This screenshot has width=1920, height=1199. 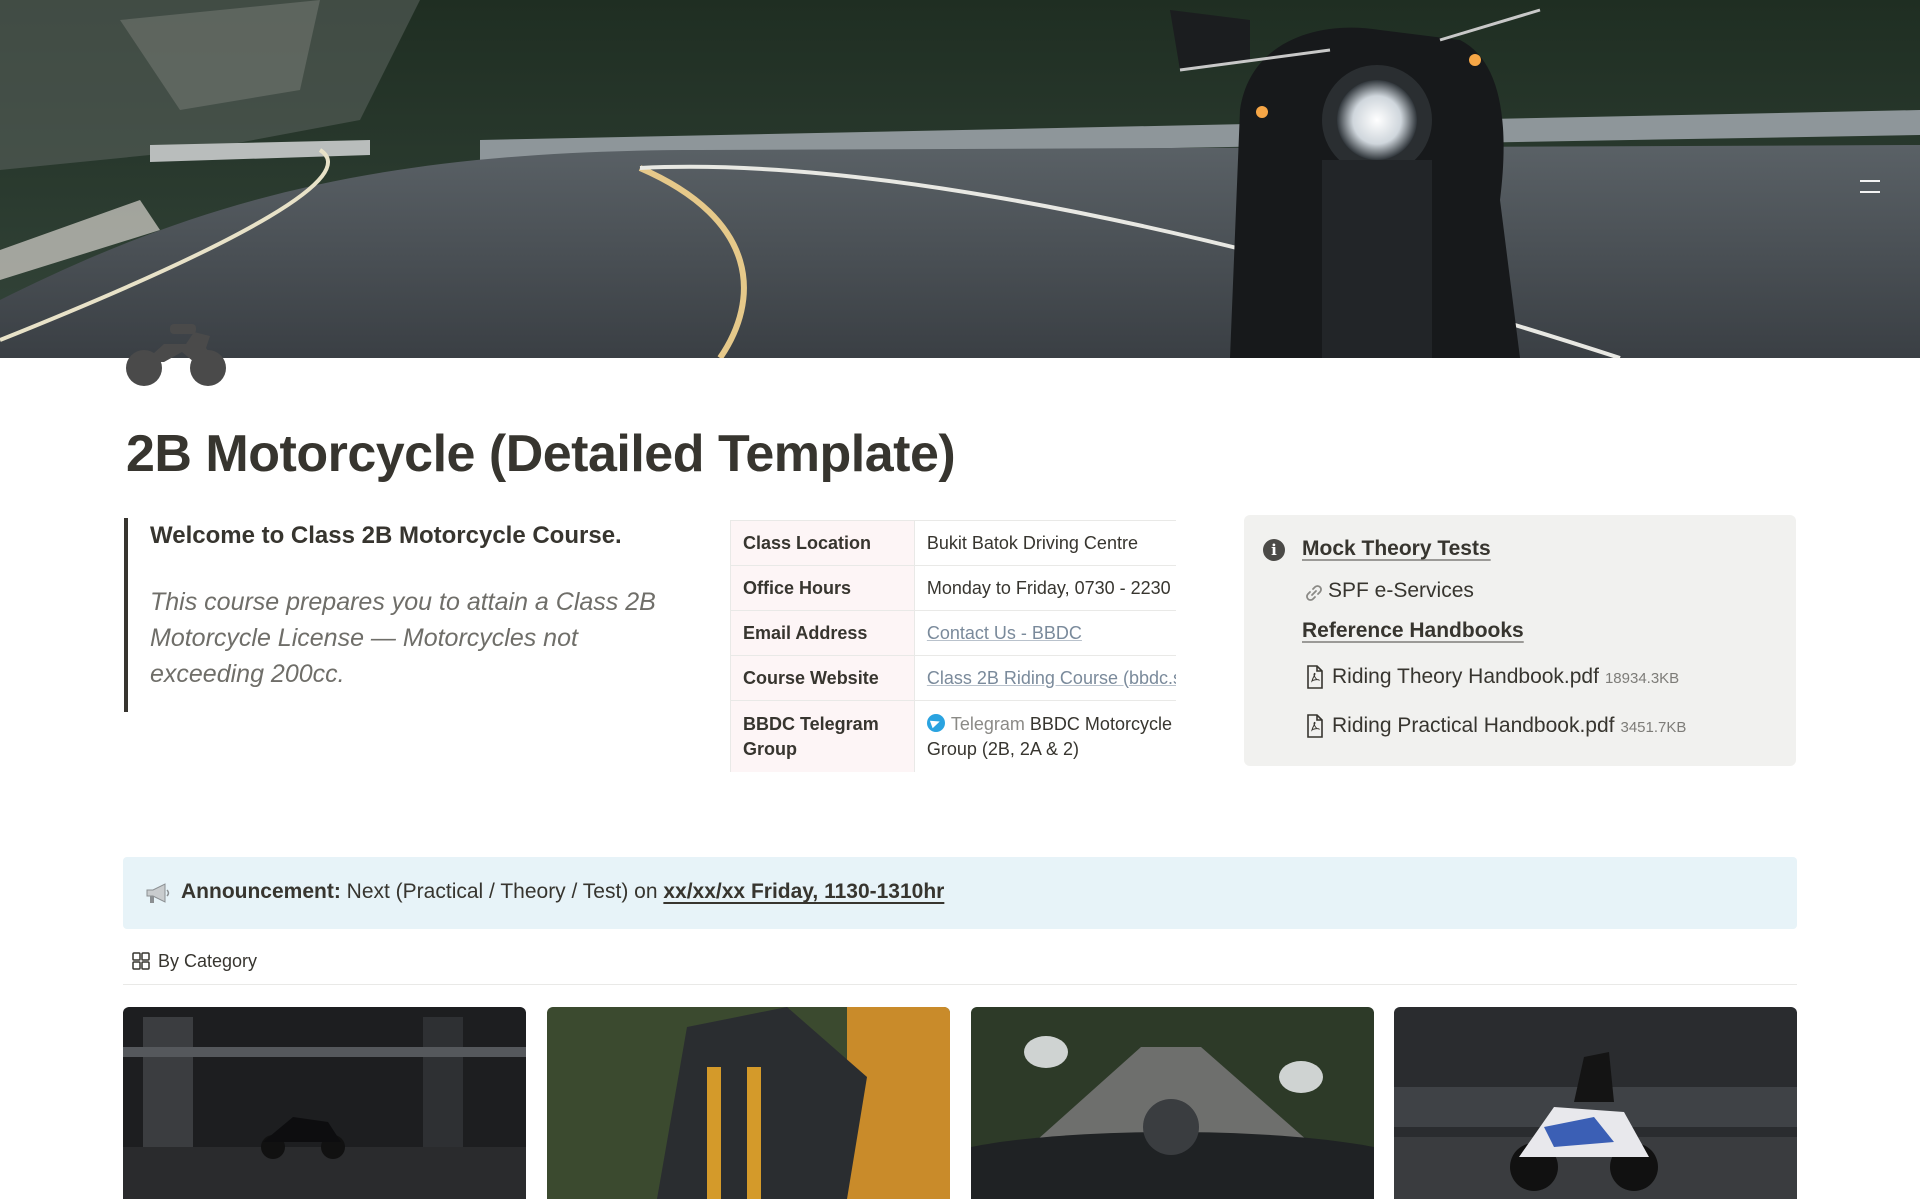 What do you see at coordinates (1401, 591) in the screenshot?
I see `spf-eservices-link: SPF e-Services` at bounding box center [1401, 591].